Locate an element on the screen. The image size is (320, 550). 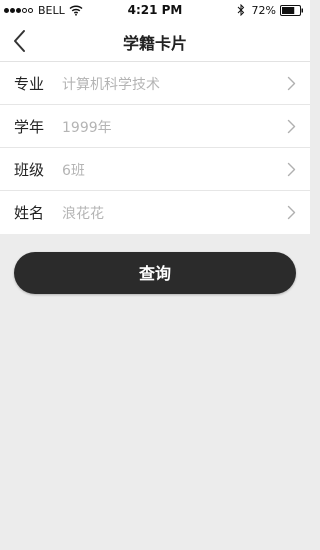
major-value: 计算机科学技术 is located at coordinates (111, 85).